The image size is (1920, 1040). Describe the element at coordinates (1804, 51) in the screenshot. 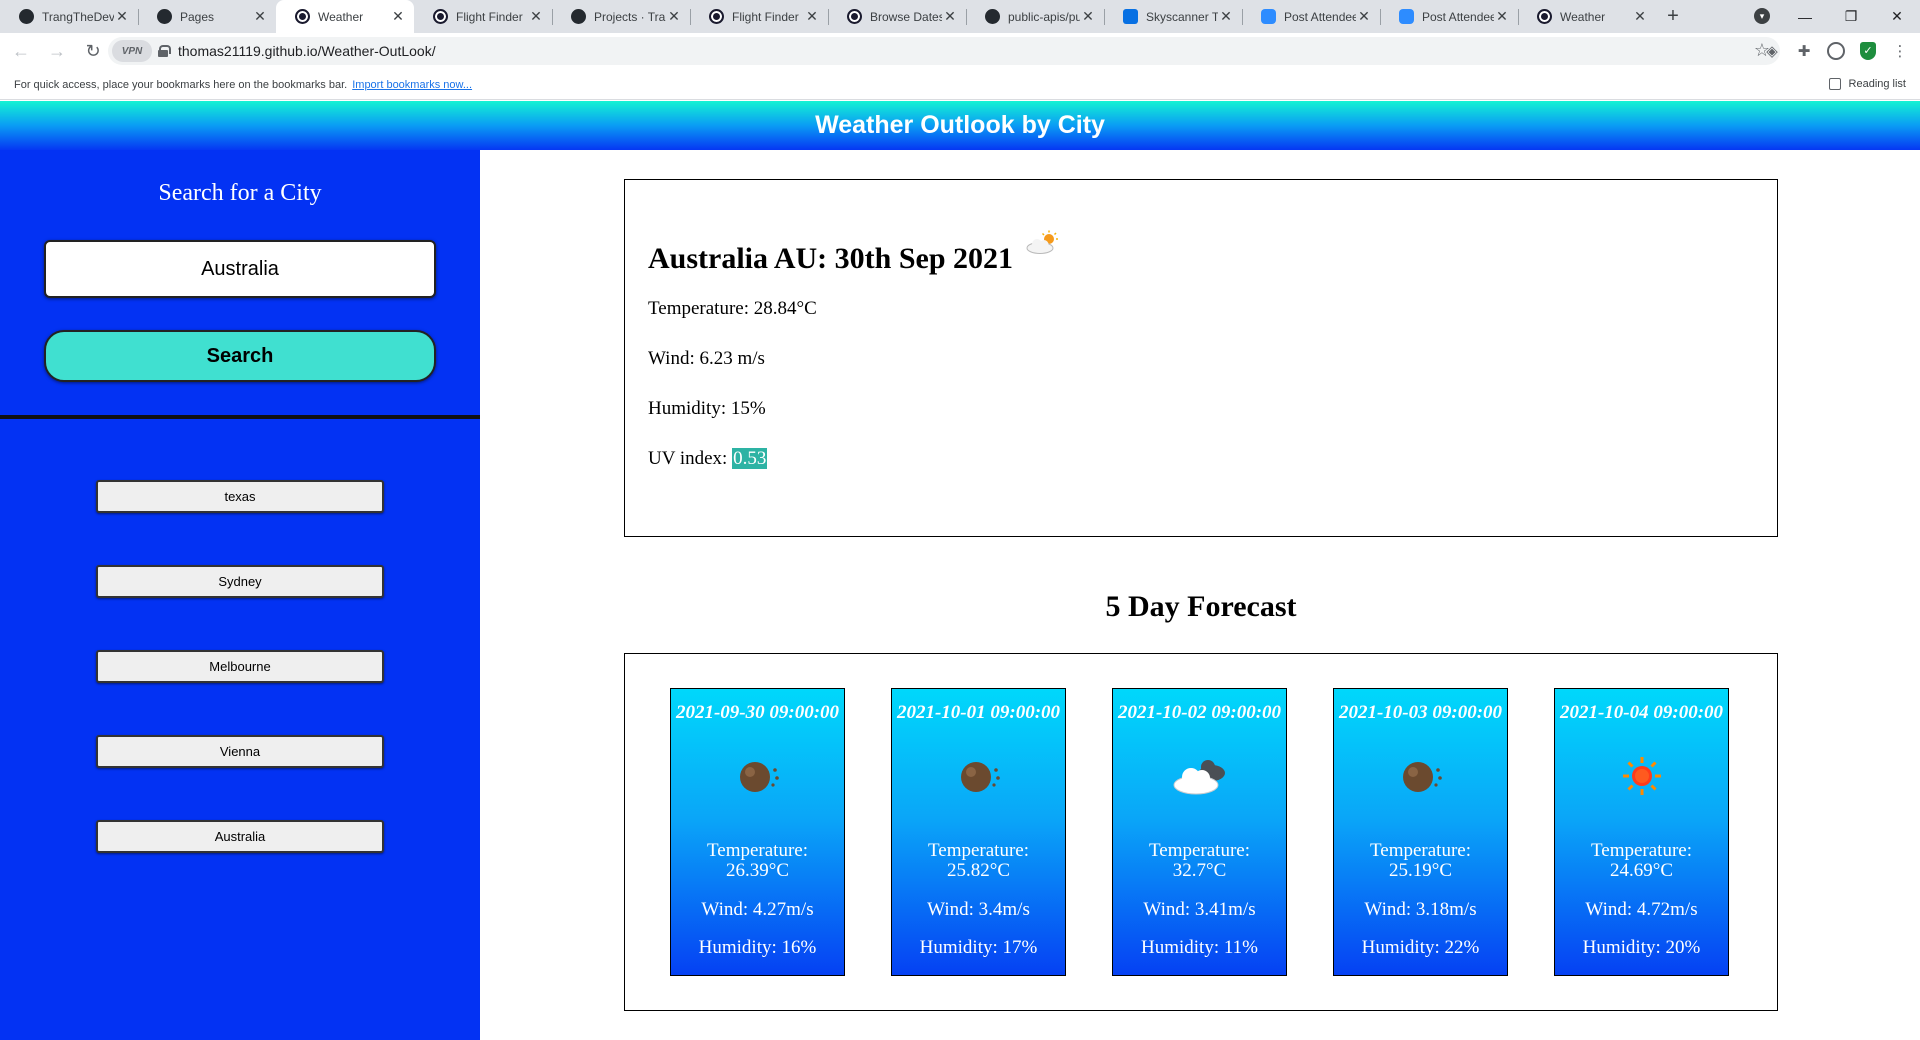

I see `puzzle-icon: ✚` at that location.